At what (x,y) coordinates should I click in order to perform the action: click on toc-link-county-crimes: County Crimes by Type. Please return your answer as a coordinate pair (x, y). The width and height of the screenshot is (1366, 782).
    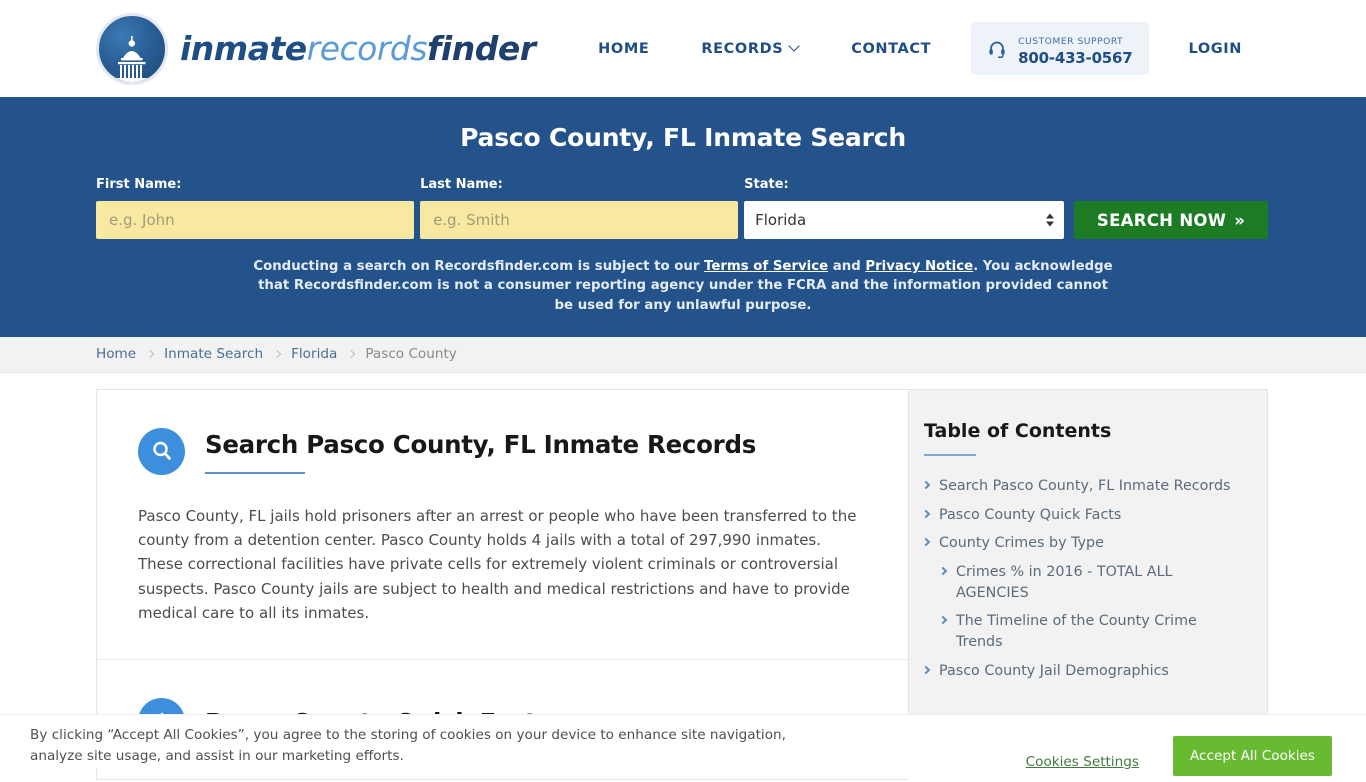
    Looking at the image, I should click on (1021, 543).